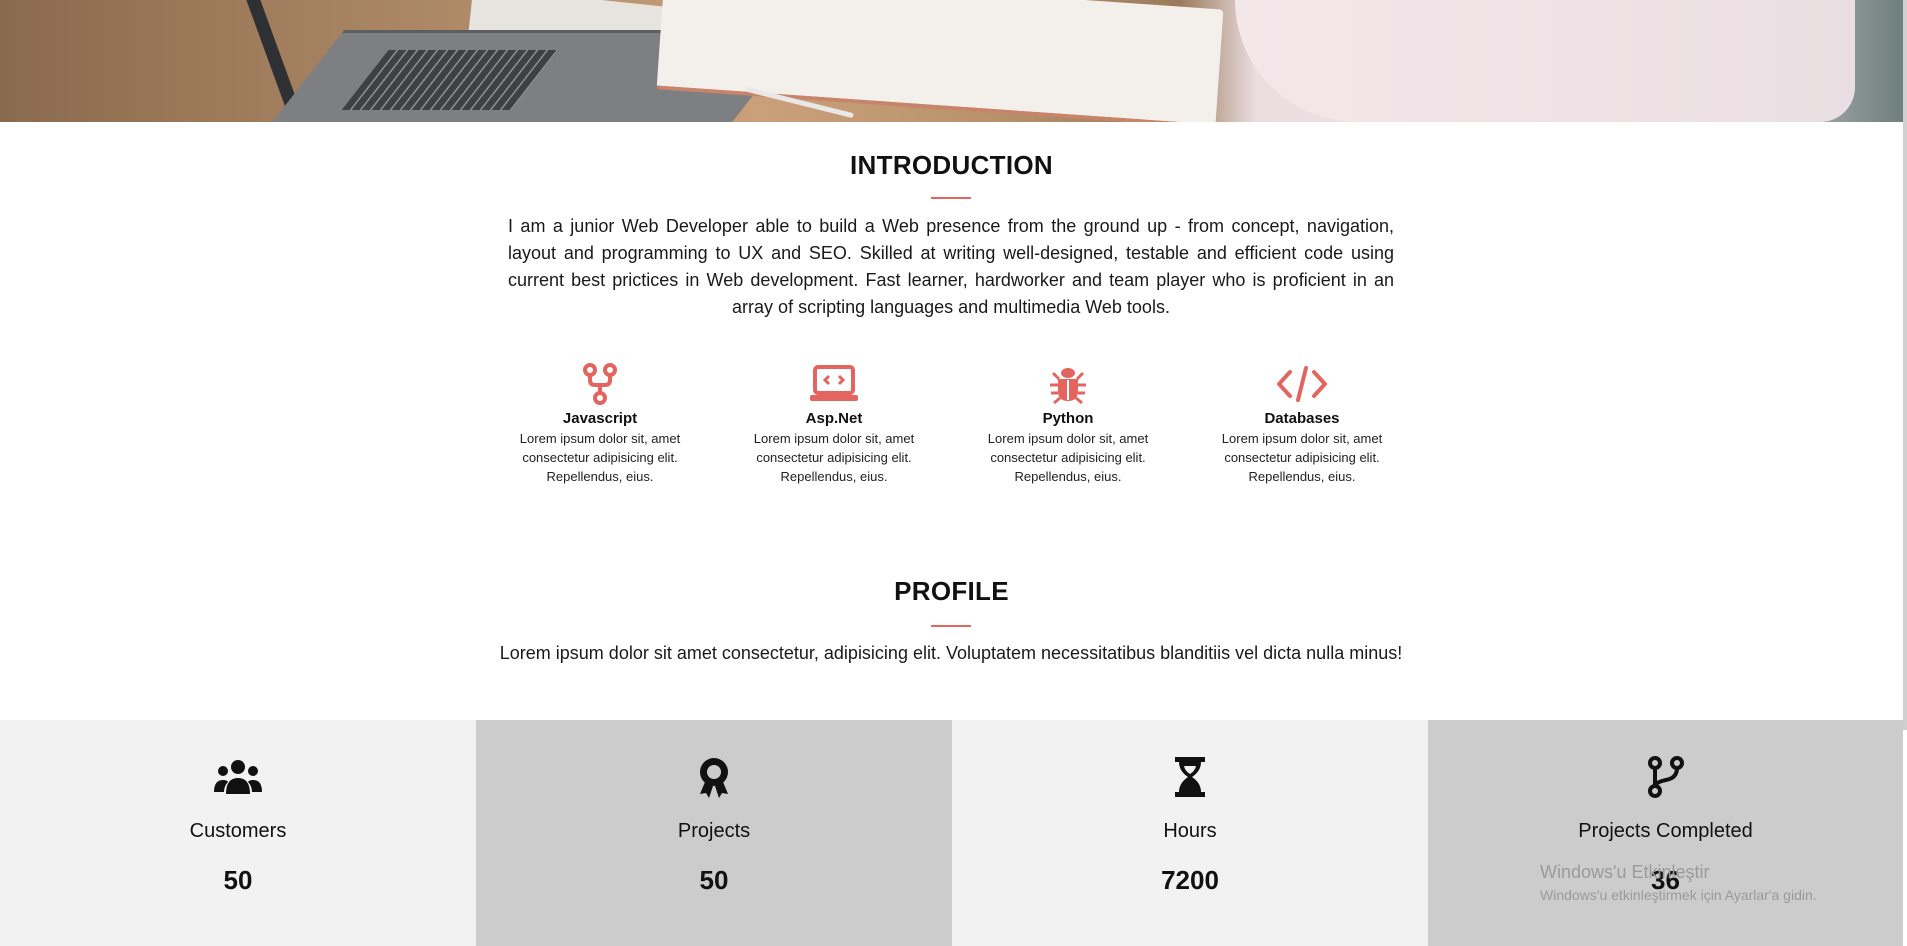 The width and height of the screenshot is (1907, 946). Describe the element at coordinates (1545, 61) in the screenshot. I see `hero-person` at that location.